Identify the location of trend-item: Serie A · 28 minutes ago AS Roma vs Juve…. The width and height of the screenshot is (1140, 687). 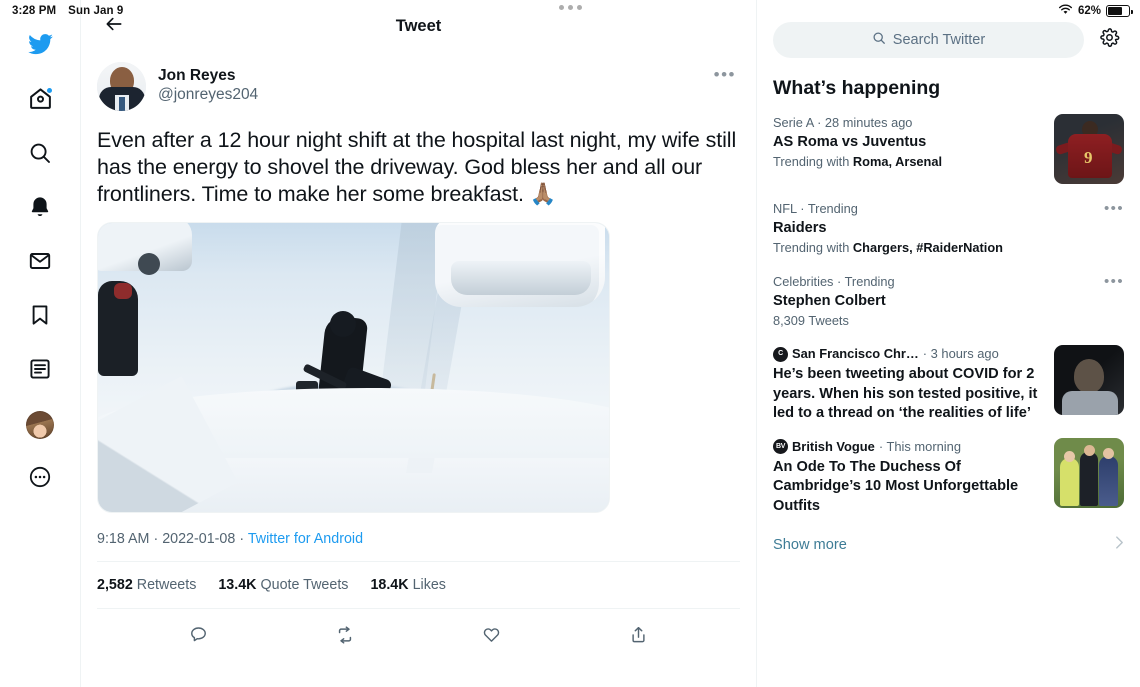
(948, 149).